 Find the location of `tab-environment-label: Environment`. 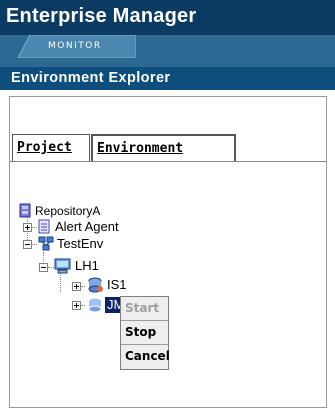

tab-environment-label: Environment is located at coordinates (140, 148).